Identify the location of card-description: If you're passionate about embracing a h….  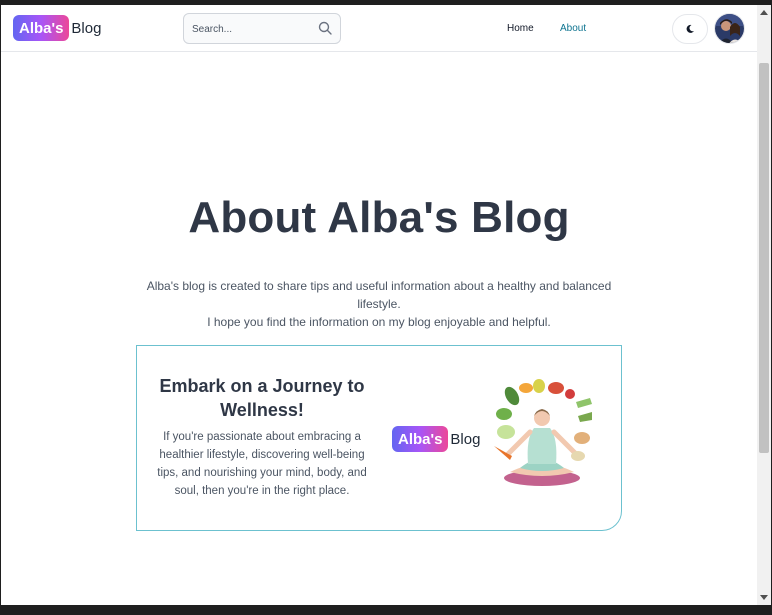
(262, 464).